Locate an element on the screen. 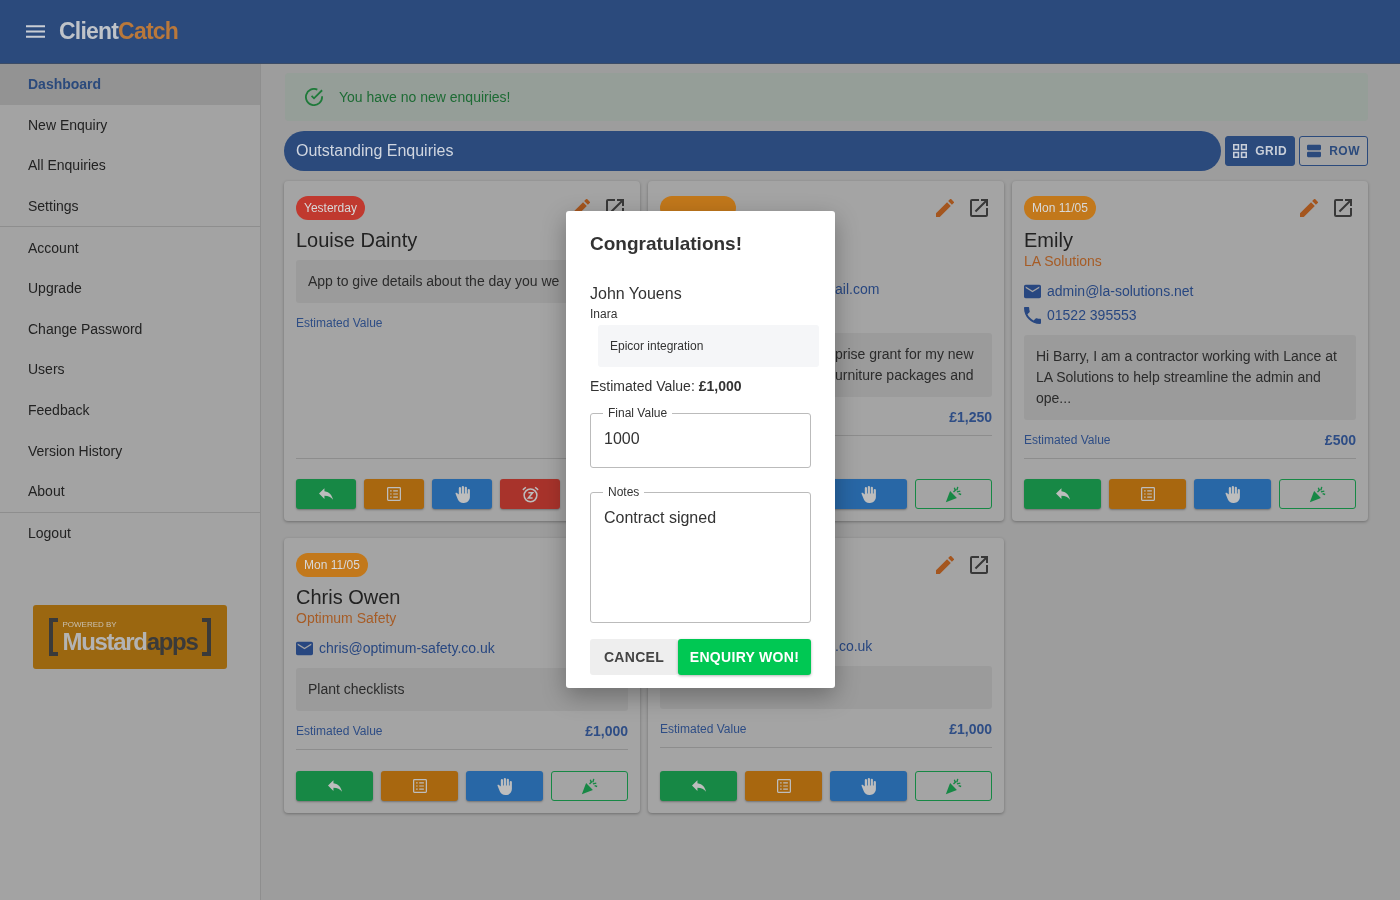 This screenshot has width=1400, height=900. sidebar-item: Account is located at coordinates (130, 247).